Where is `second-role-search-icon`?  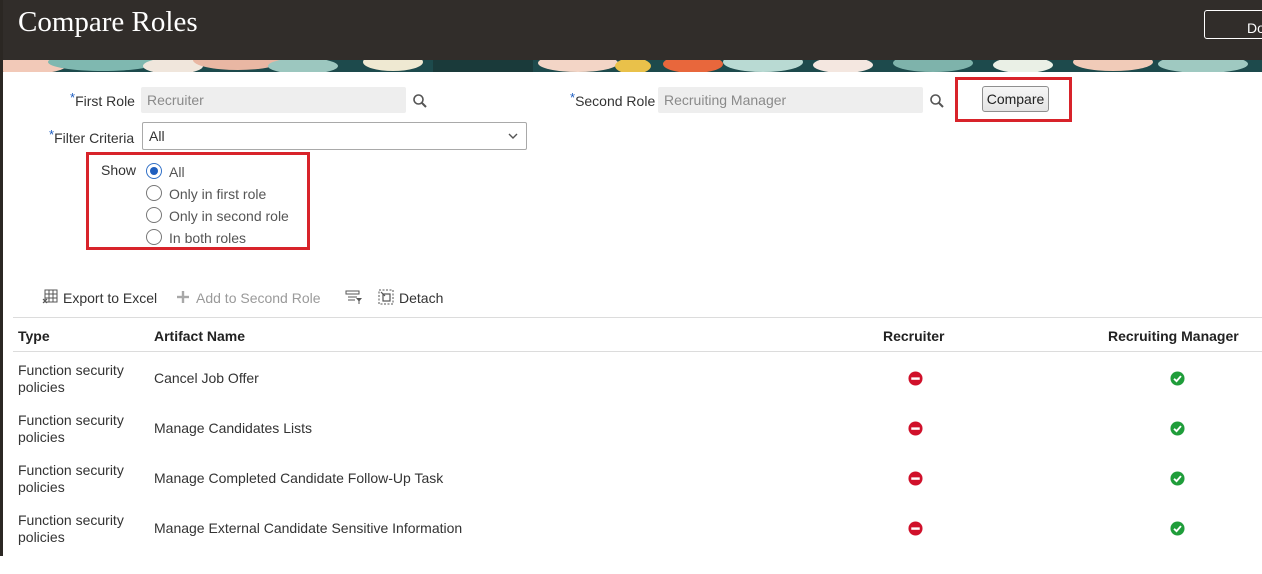
second-role-search-icon is located at coordinates (937, 101).